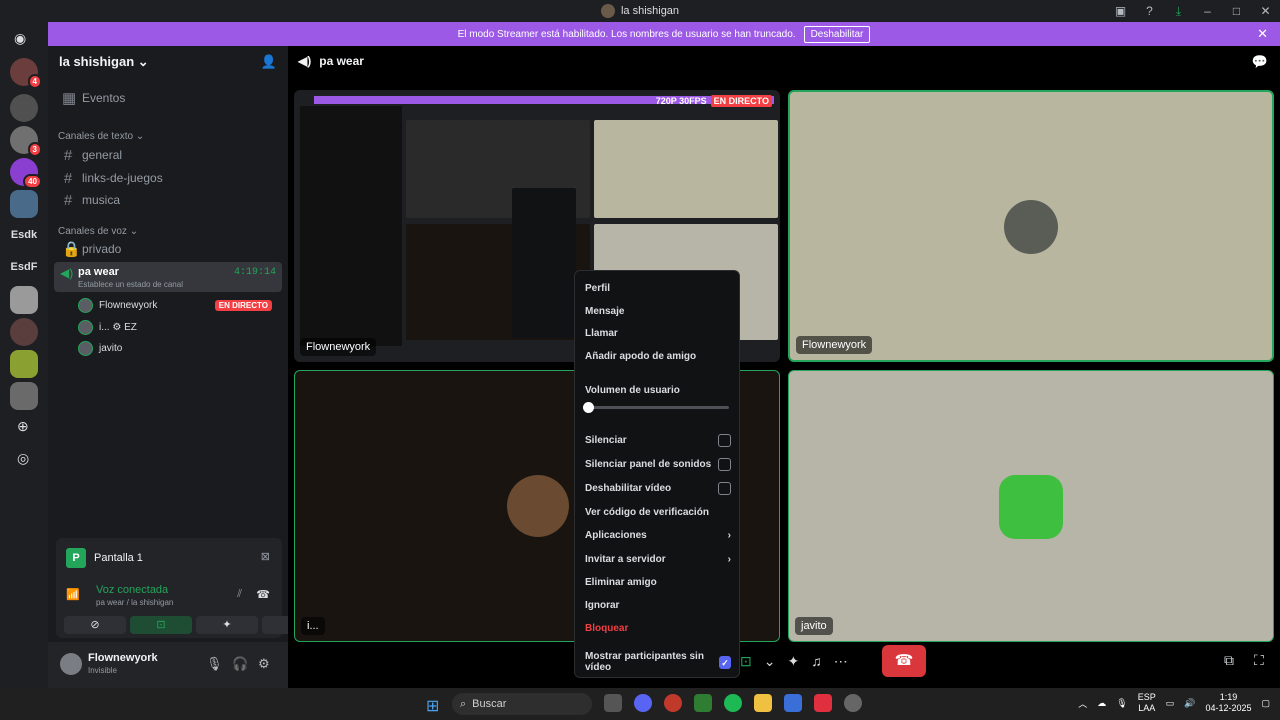 This screenshot has width=1280, height=720. What do you see at coordinates (1101, 703) in the screenshot?
I see `cloud-icon: ☁` at bounding box center [1101, 703].